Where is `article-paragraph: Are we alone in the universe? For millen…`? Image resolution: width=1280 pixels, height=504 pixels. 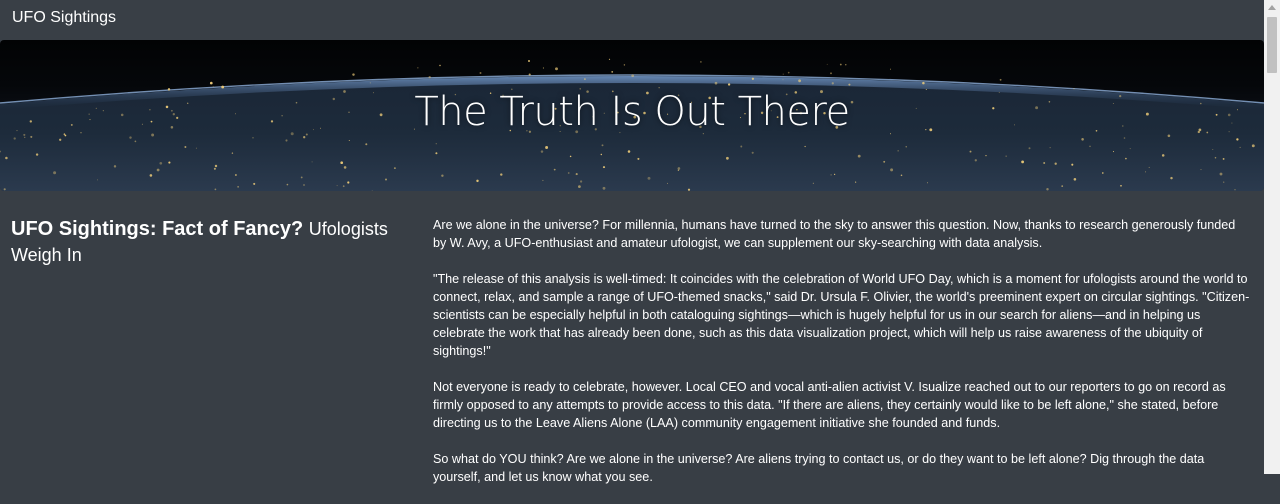 article-paragraph: Are we alone in the universe? For millen… is located at coordinates (834, 234).